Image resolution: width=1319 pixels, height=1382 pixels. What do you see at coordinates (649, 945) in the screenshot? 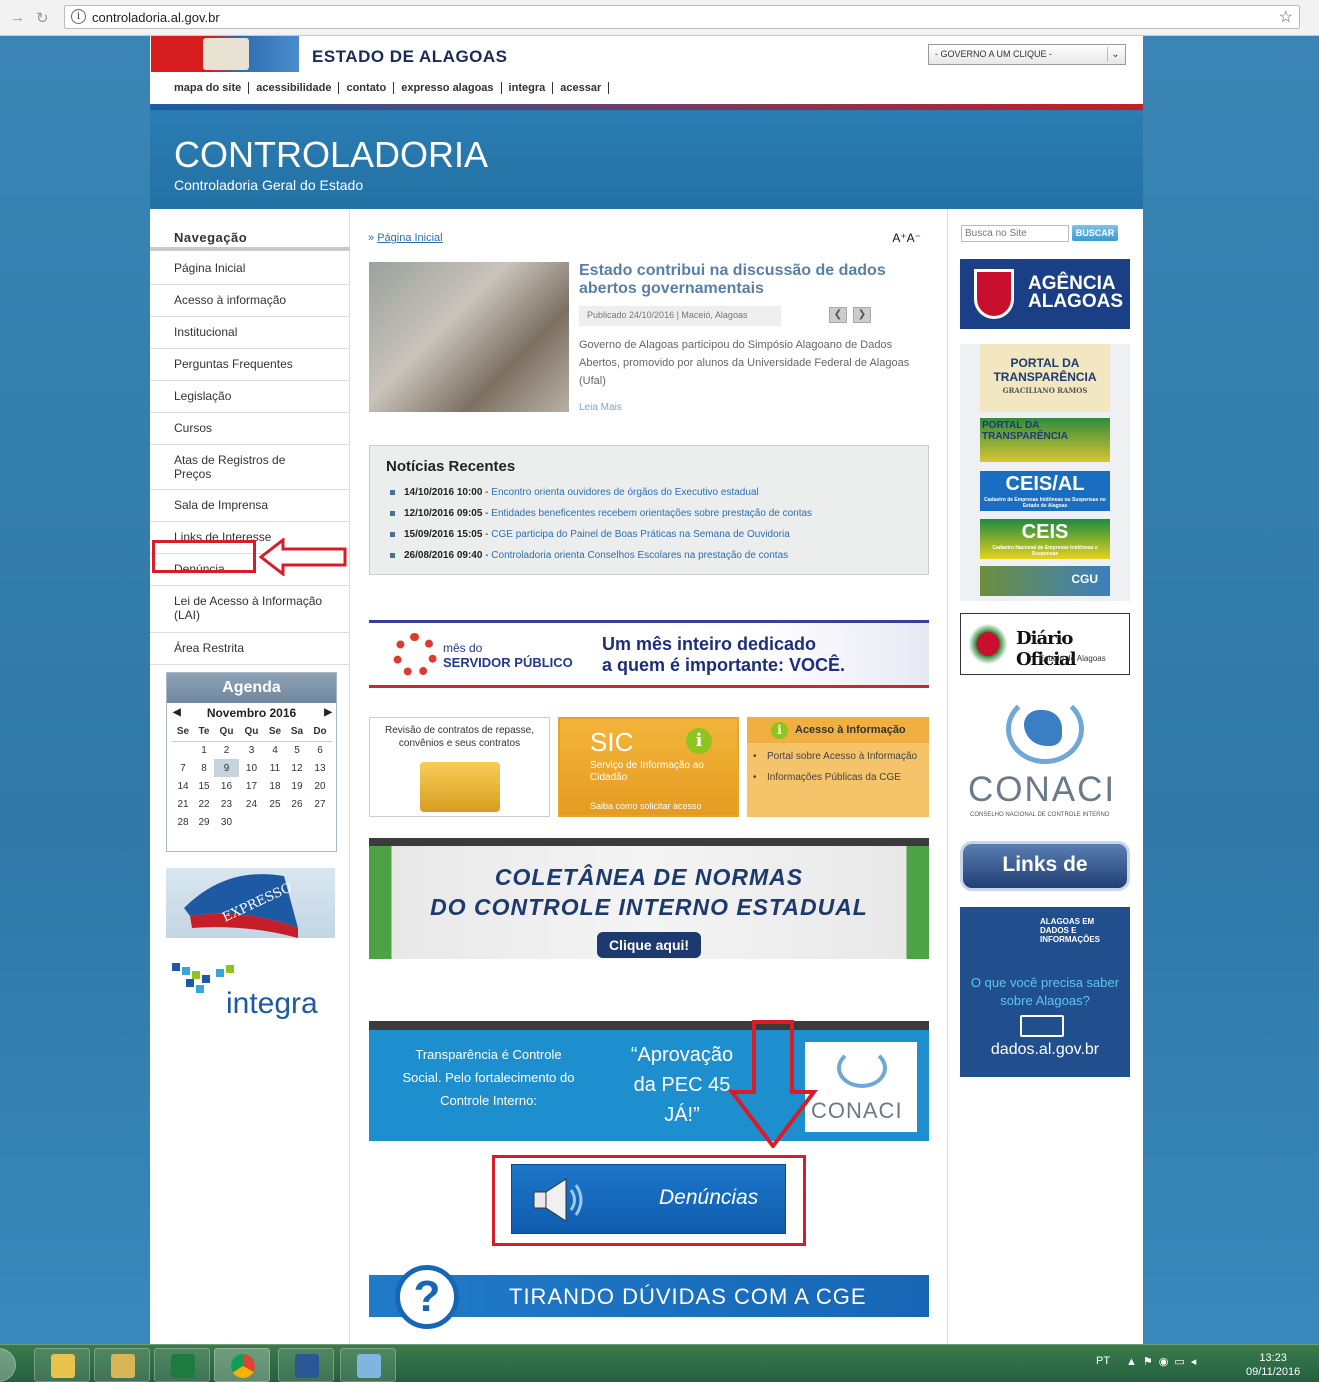
I see `coletanea-button: Clique aqui!` at bounding box center [649, 945].